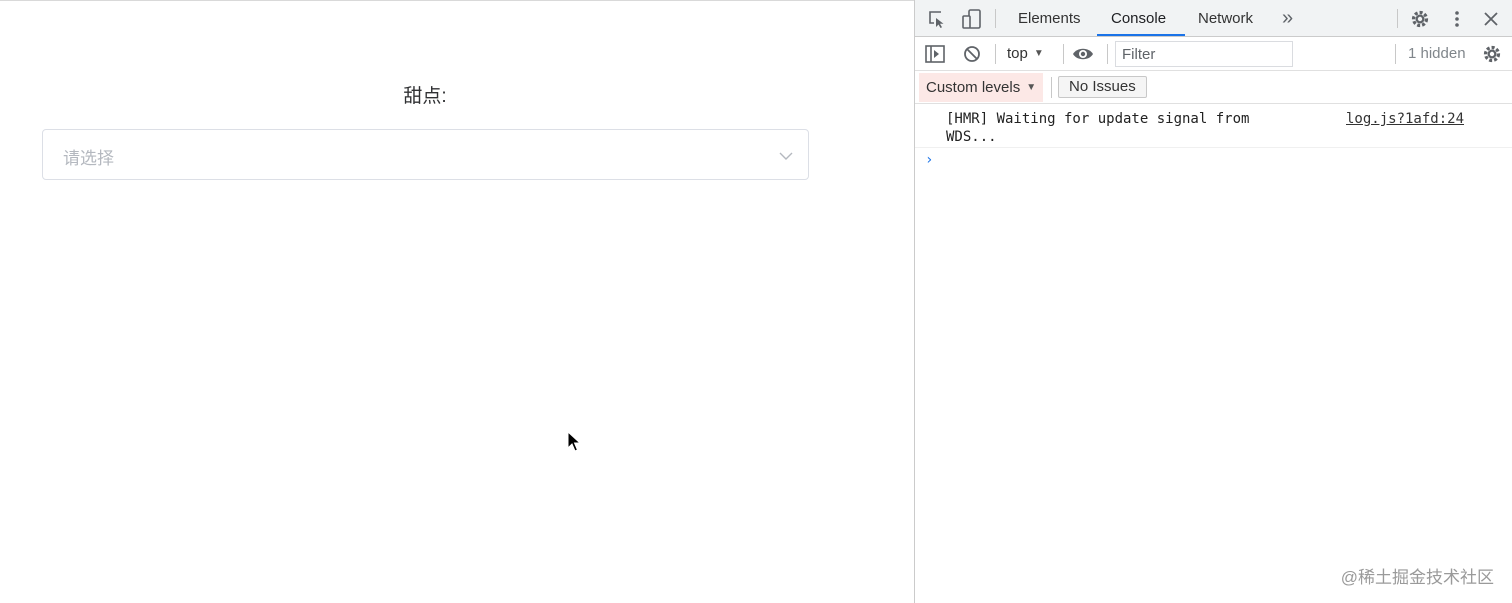  I want to click on dessert-select: 请选择, so click(425, 154).